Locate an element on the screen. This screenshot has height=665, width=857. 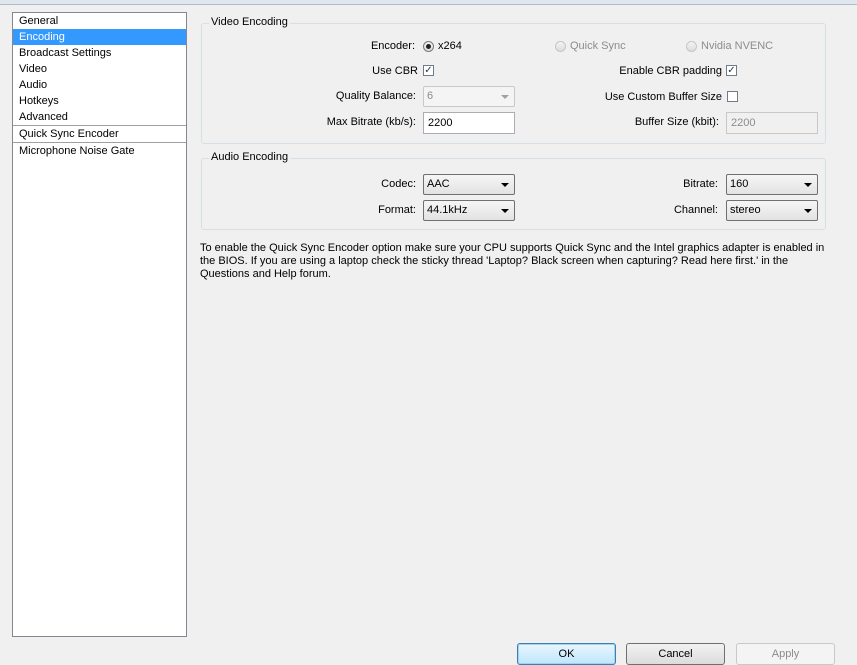
quality-balance-label: Quality Balance: is located at coordinates (375, 96).